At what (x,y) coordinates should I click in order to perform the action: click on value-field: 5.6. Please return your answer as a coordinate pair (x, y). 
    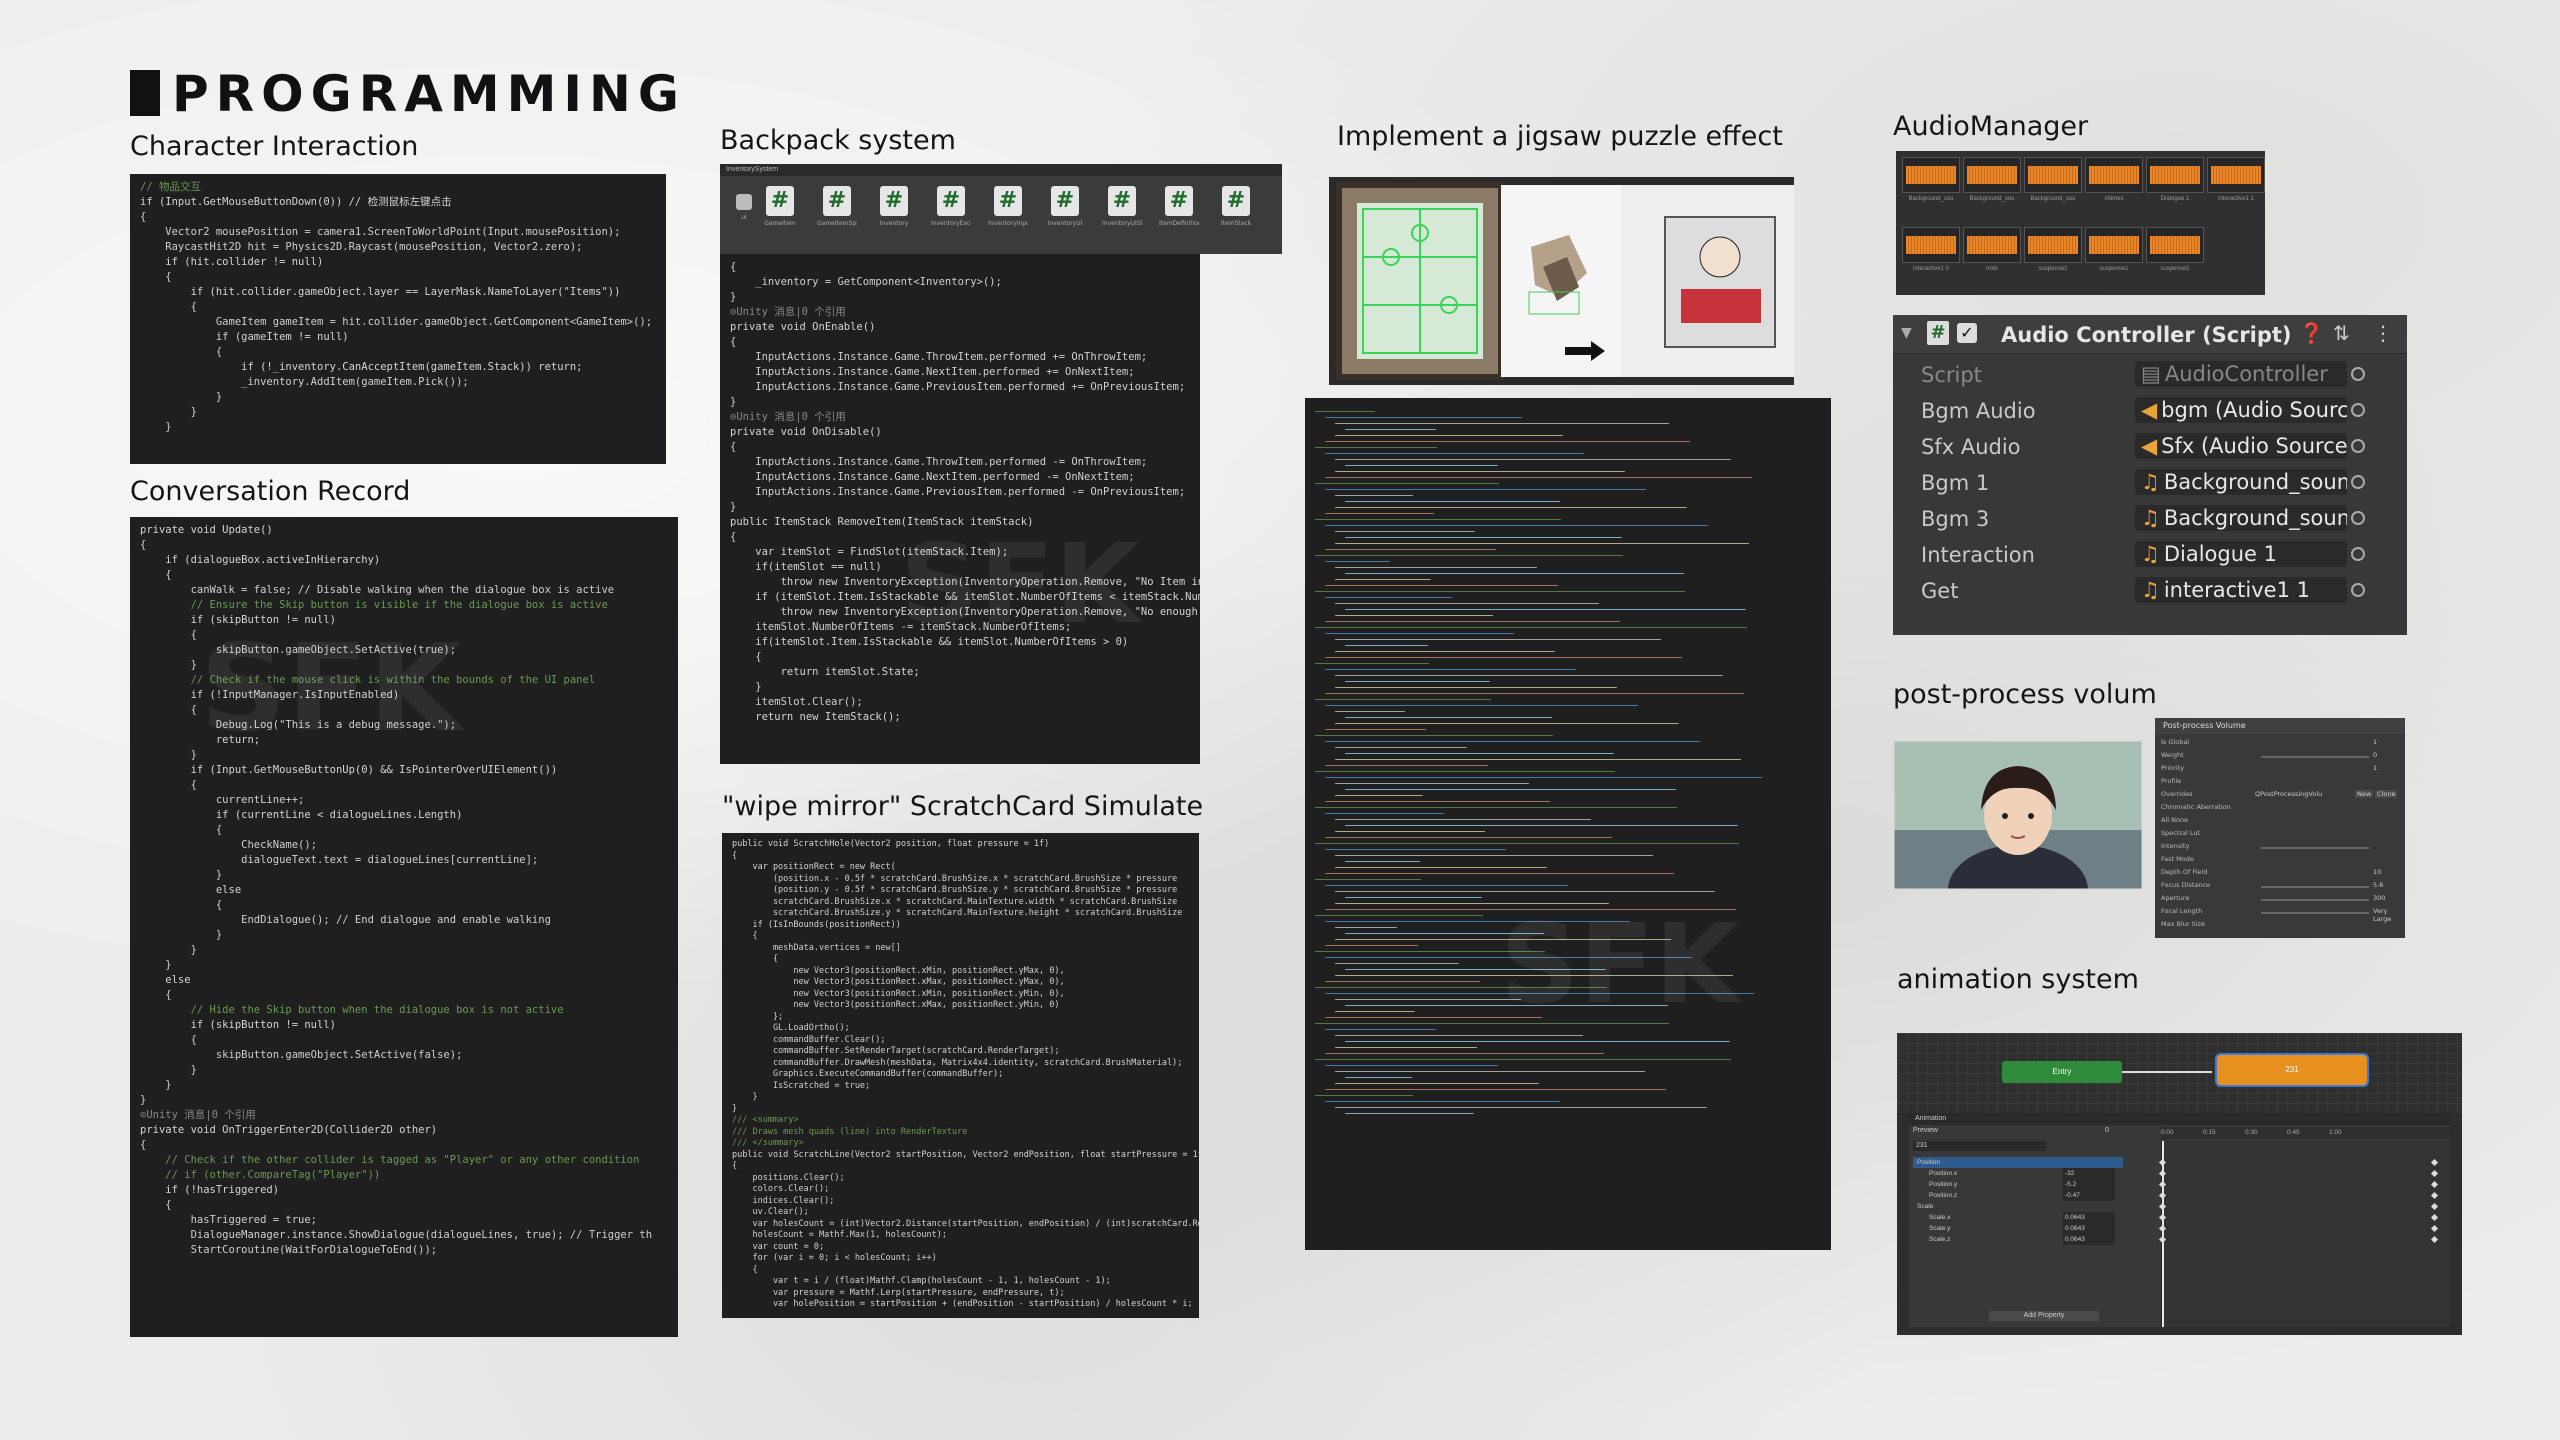
    Looking at the image, I should click on (2378, 885).